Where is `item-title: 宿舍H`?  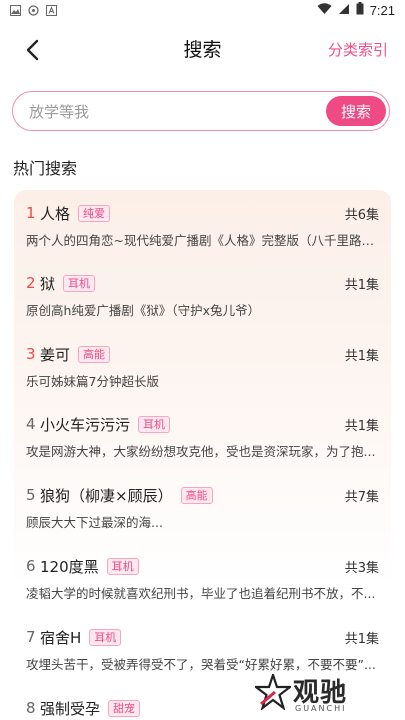
item-title: 宿舍H is located at coordinates (61, 637).